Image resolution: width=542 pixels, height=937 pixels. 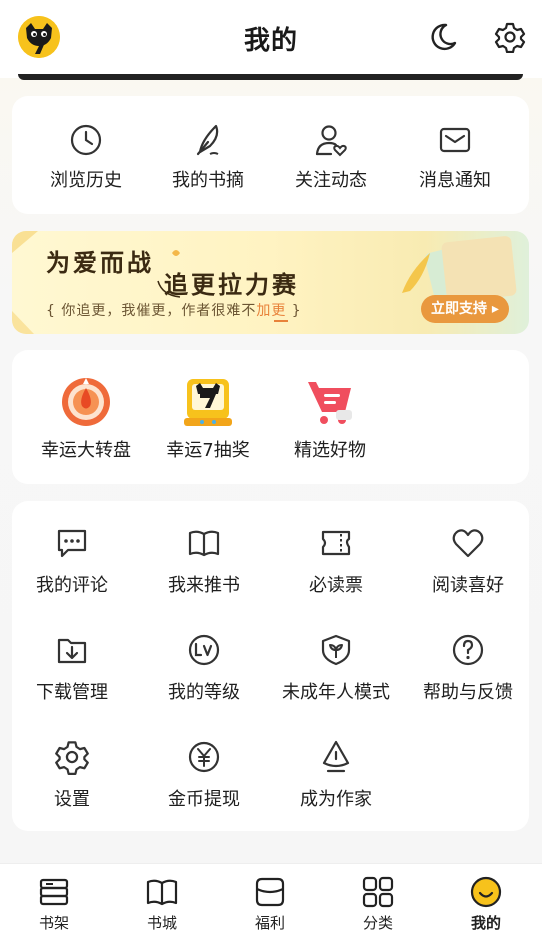 What do you see at coordinates (468, 650) in the screenshot?
I see `help-icon` at bounding box center [468, 650].